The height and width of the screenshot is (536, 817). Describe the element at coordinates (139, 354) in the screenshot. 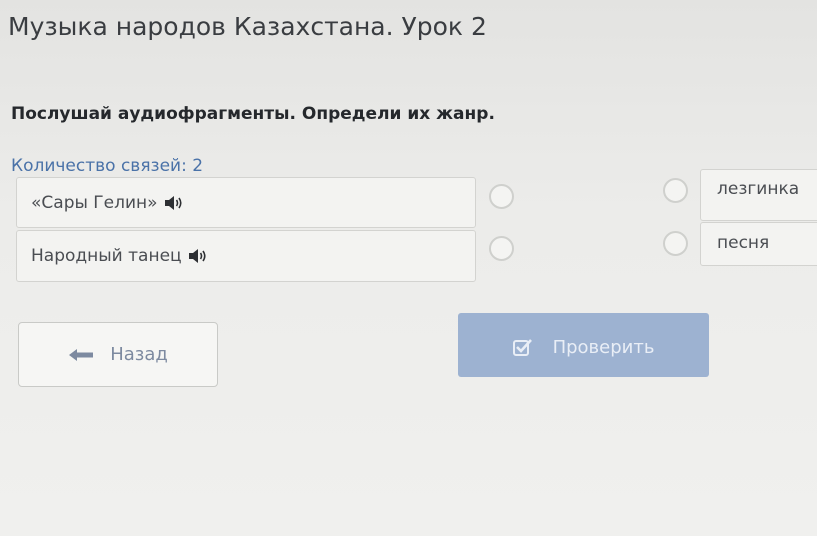

I see `back-button-label: Назад` at that location.